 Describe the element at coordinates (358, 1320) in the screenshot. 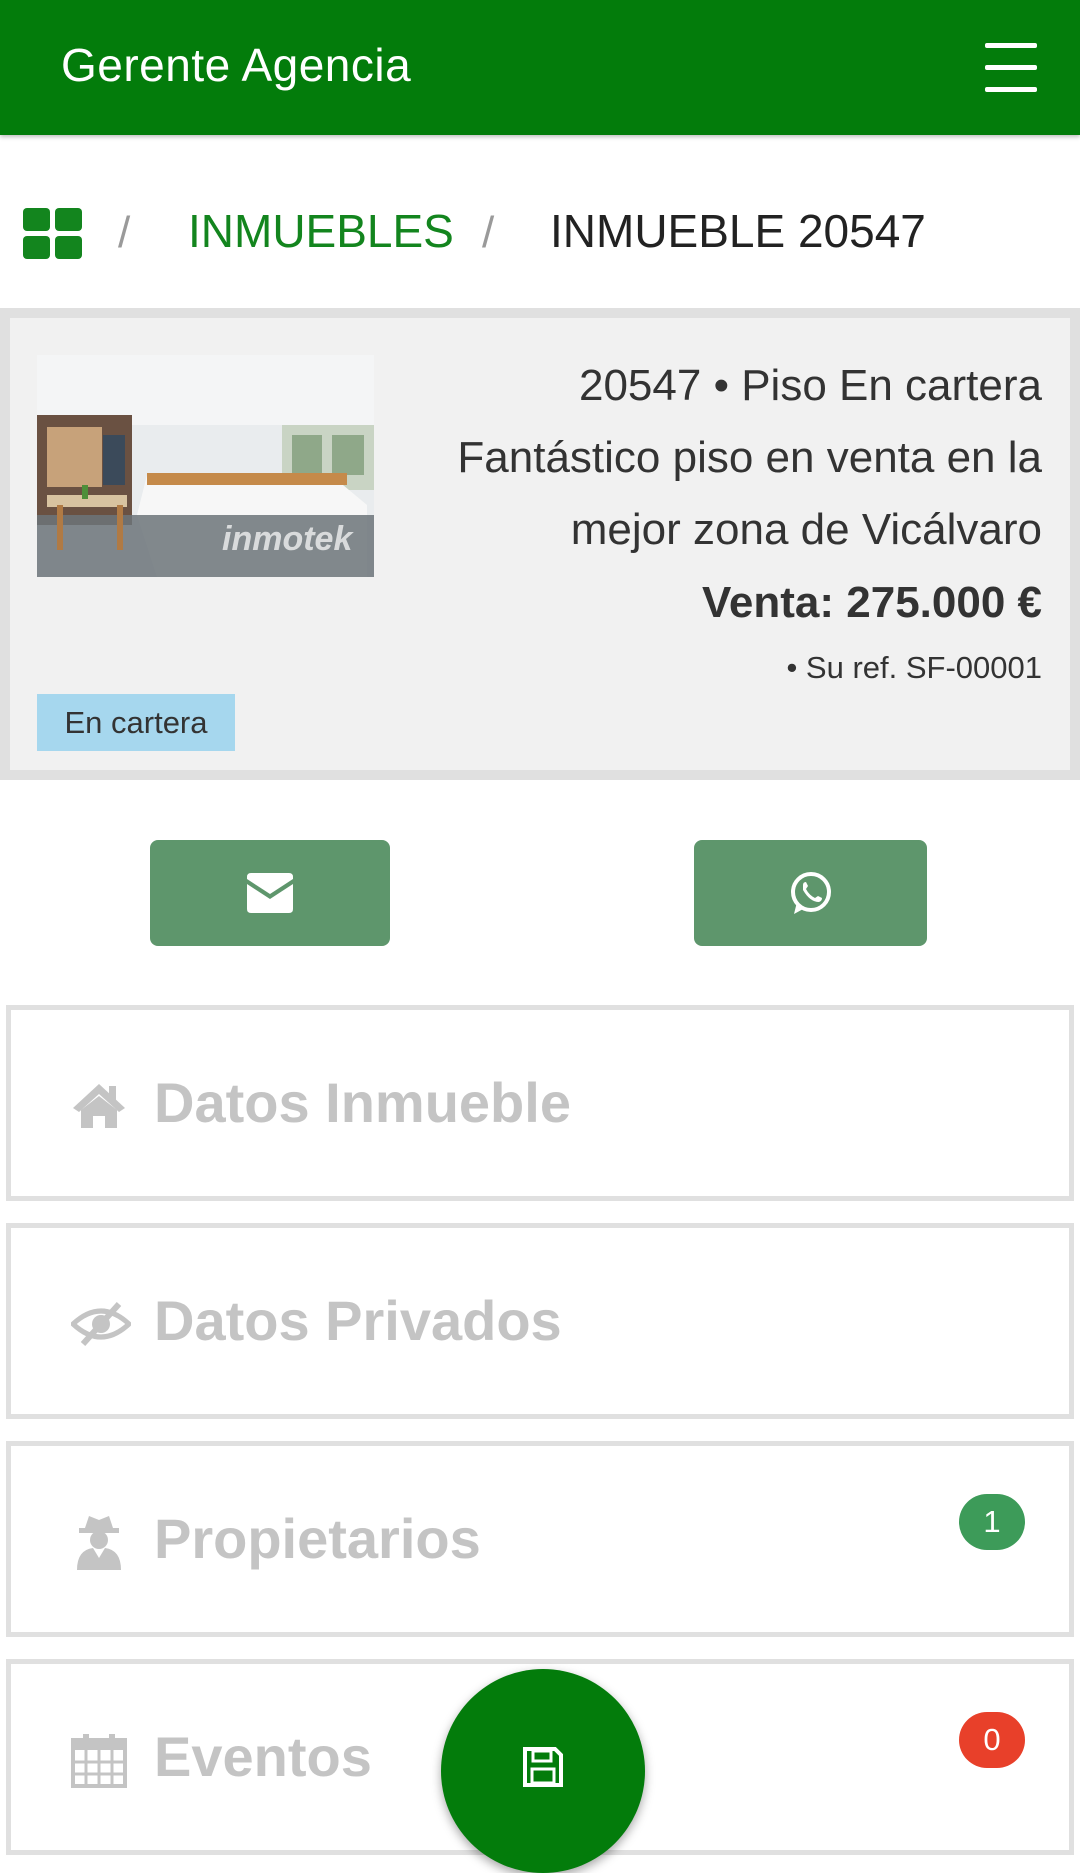

I see `section-label: Datos Privados` at that location.